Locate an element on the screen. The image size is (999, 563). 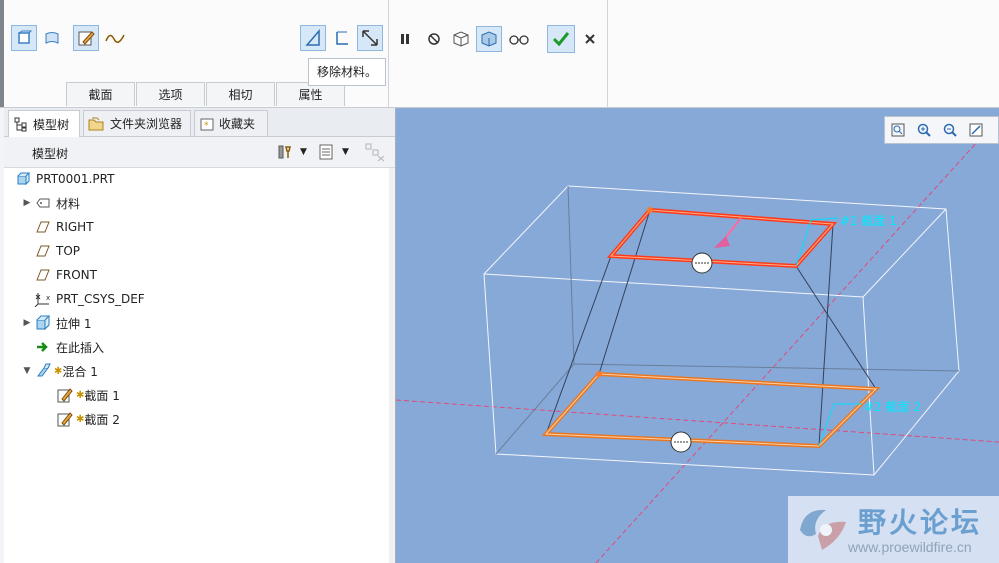
tree-item-section-2: ✱ 截面 2 is located at coordinates (88, 419).